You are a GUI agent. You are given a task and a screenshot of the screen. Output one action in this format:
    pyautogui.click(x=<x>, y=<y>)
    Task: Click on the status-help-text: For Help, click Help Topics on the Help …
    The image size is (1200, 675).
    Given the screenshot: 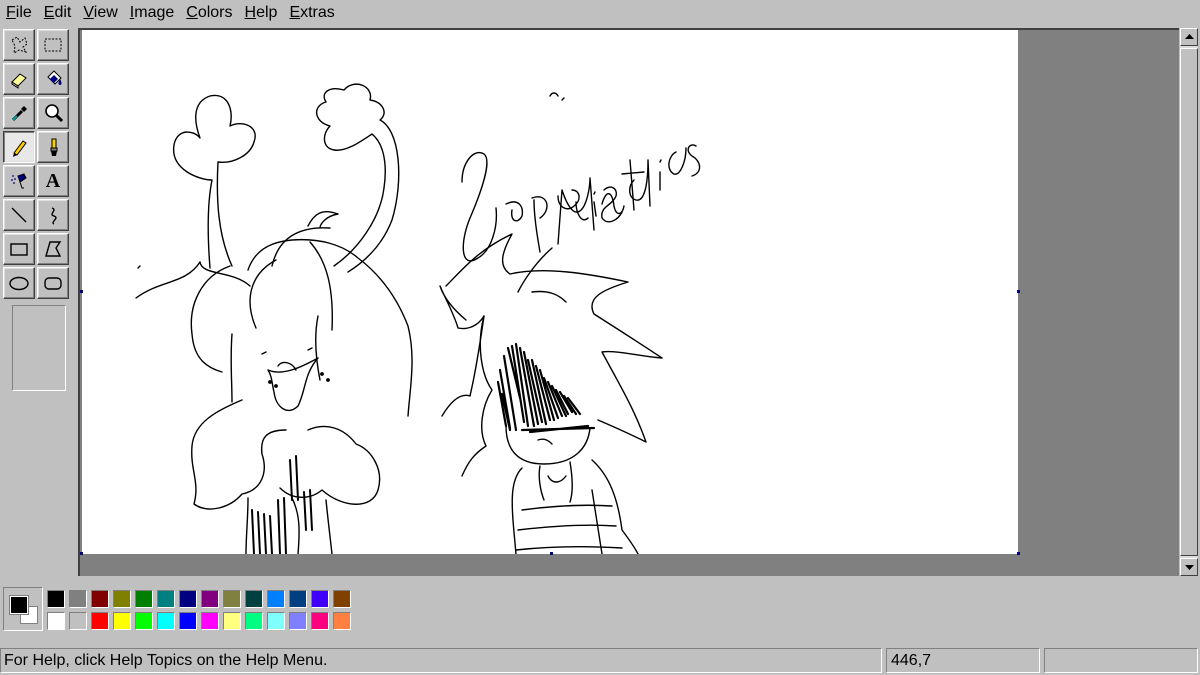 What is the action you would take?
    pyautogui.click(x=441, y=660)
    